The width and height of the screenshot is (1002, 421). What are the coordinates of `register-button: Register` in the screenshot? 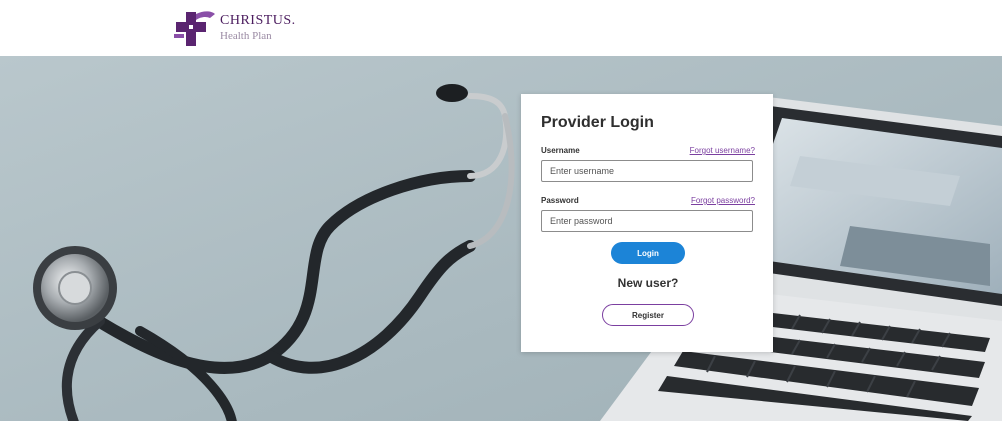 It's located at (648, 315).